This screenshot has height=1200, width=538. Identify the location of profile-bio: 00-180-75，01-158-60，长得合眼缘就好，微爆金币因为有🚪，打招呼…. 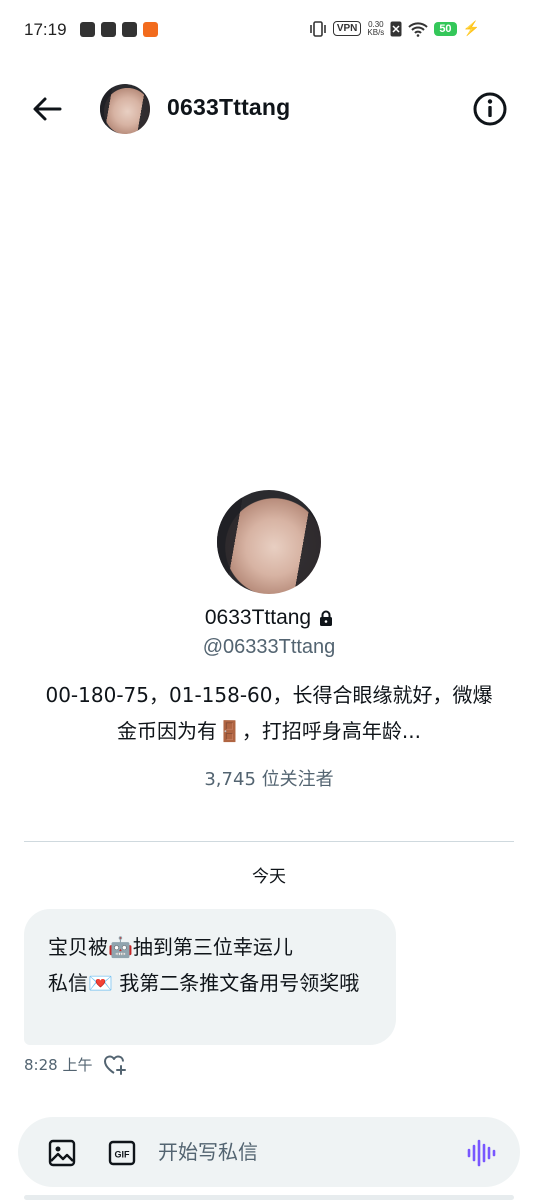
(269, 713).